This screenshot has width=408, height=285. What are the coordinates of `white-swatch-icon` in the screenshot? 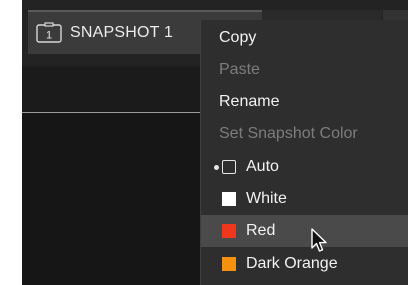 It's located at (229, 199).